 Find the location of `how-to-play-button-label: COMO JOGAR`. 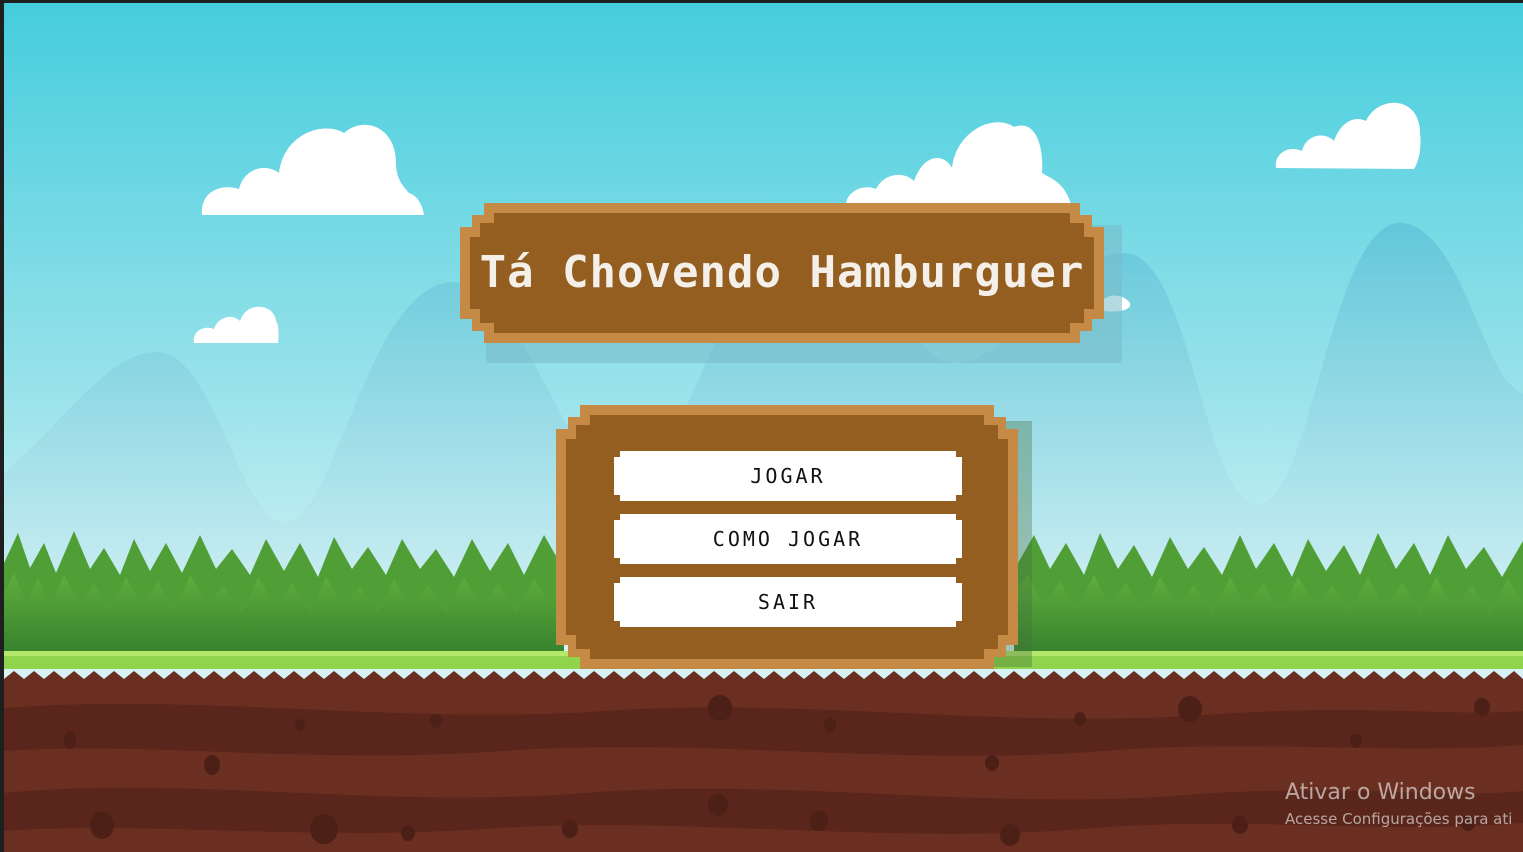

how-to-play-button-label: COMO JOGAR is located at coordinates (788, 539).